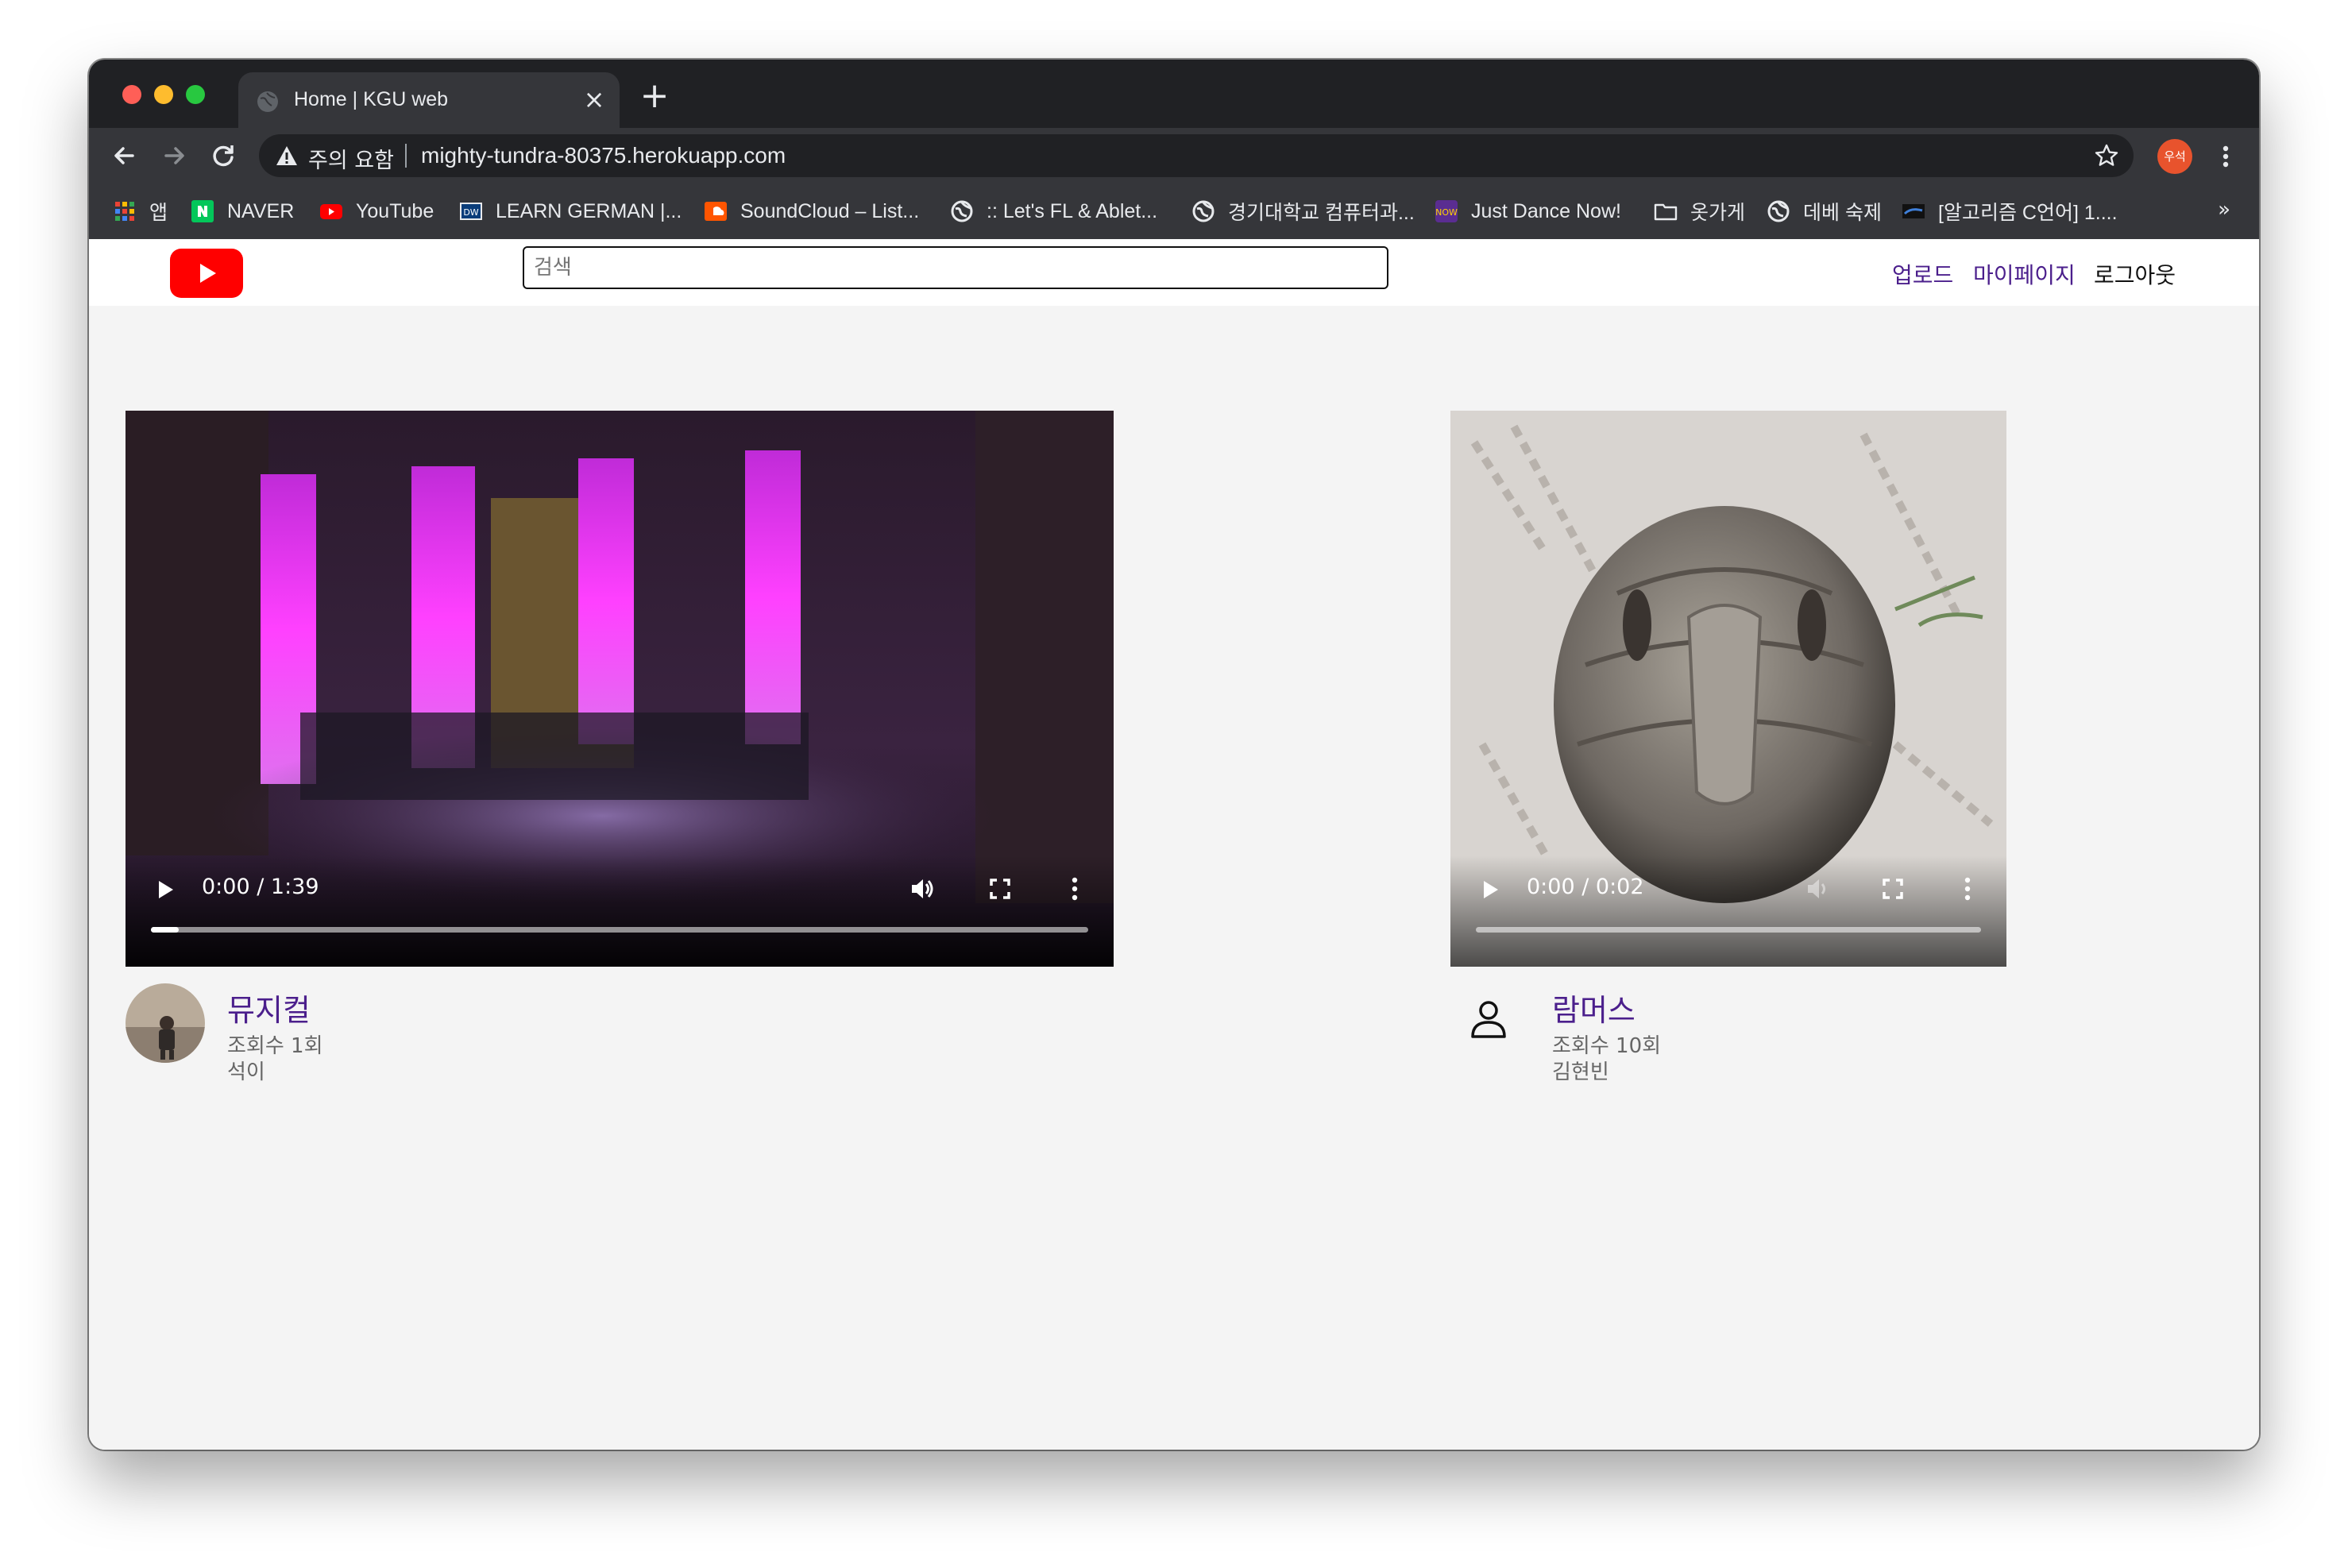  Describe the element at coordinates (371, 99) in the screenshot. I see `tab-title: Home | KGU web` at that location.